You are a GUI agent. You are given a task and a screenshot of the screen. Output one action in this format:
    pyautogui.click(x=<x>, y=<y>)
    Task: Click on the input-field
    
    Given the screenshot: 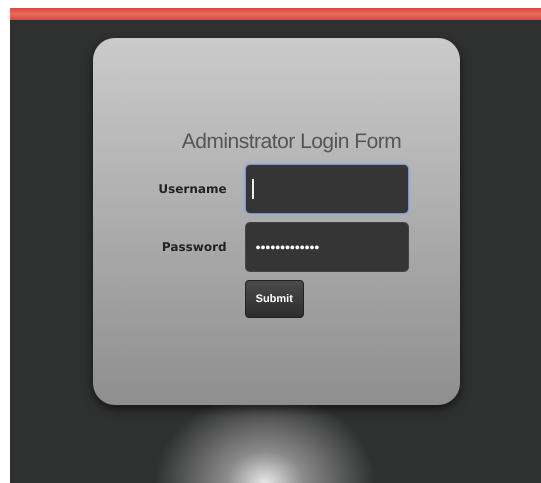 What is the action you would take?
    pyautogui.click(x=326, y=189)
    